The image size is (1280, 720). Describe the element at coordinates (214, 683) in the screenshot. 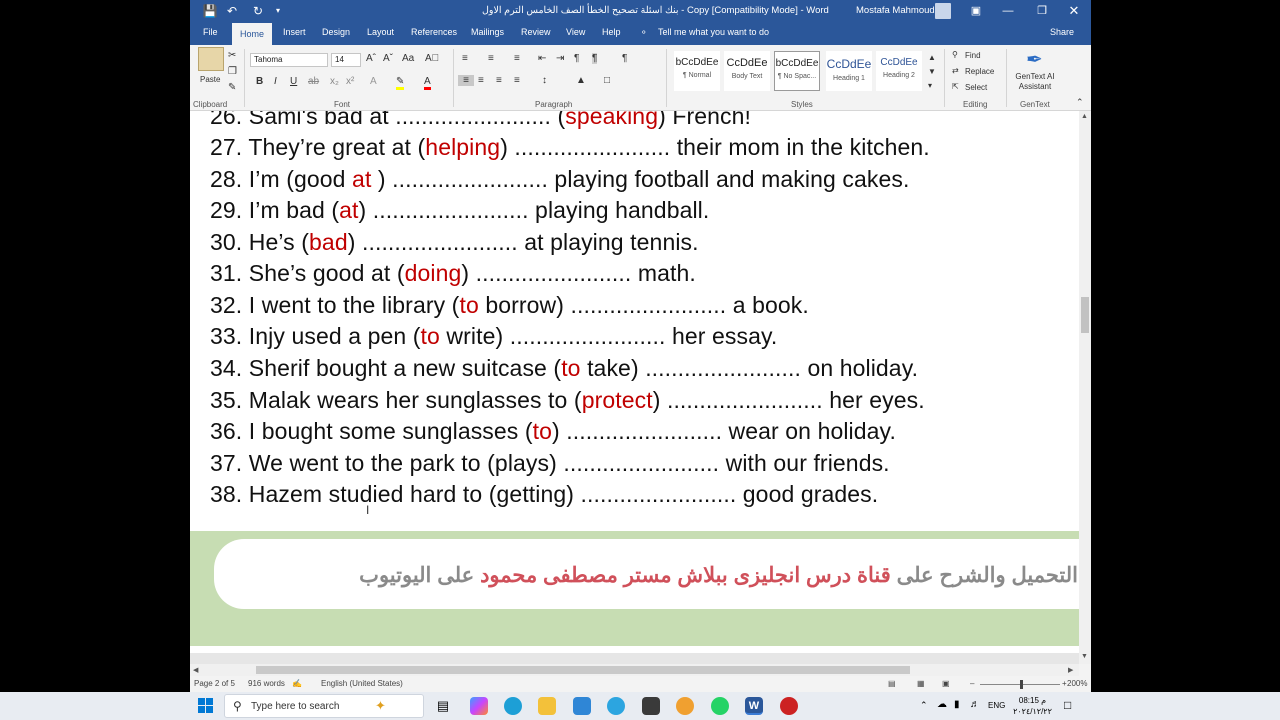

I see `page-count: Page 2 of 5` at that location.